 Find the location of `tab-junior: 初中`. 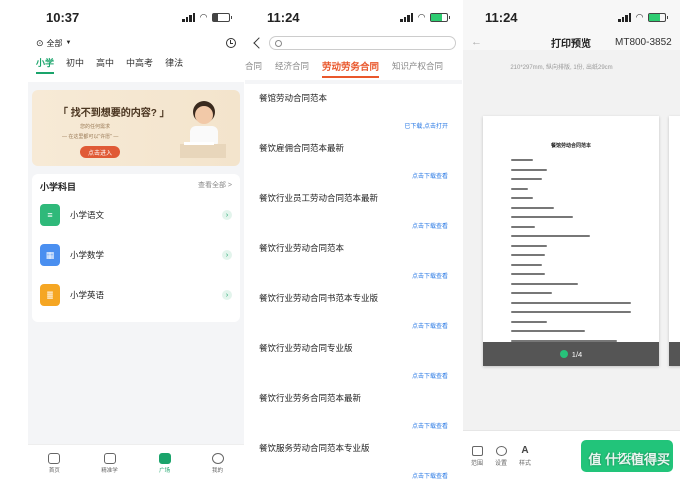

tab-junior: 初中 is located at coordinates (75, 65).